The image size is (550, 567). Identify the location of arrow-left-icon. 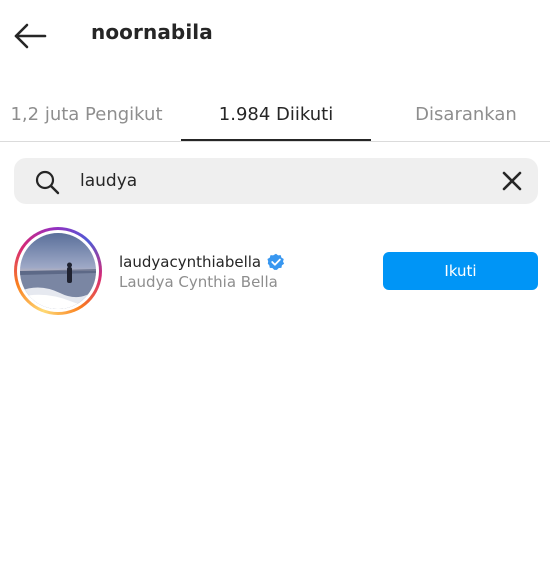
(30, 36).